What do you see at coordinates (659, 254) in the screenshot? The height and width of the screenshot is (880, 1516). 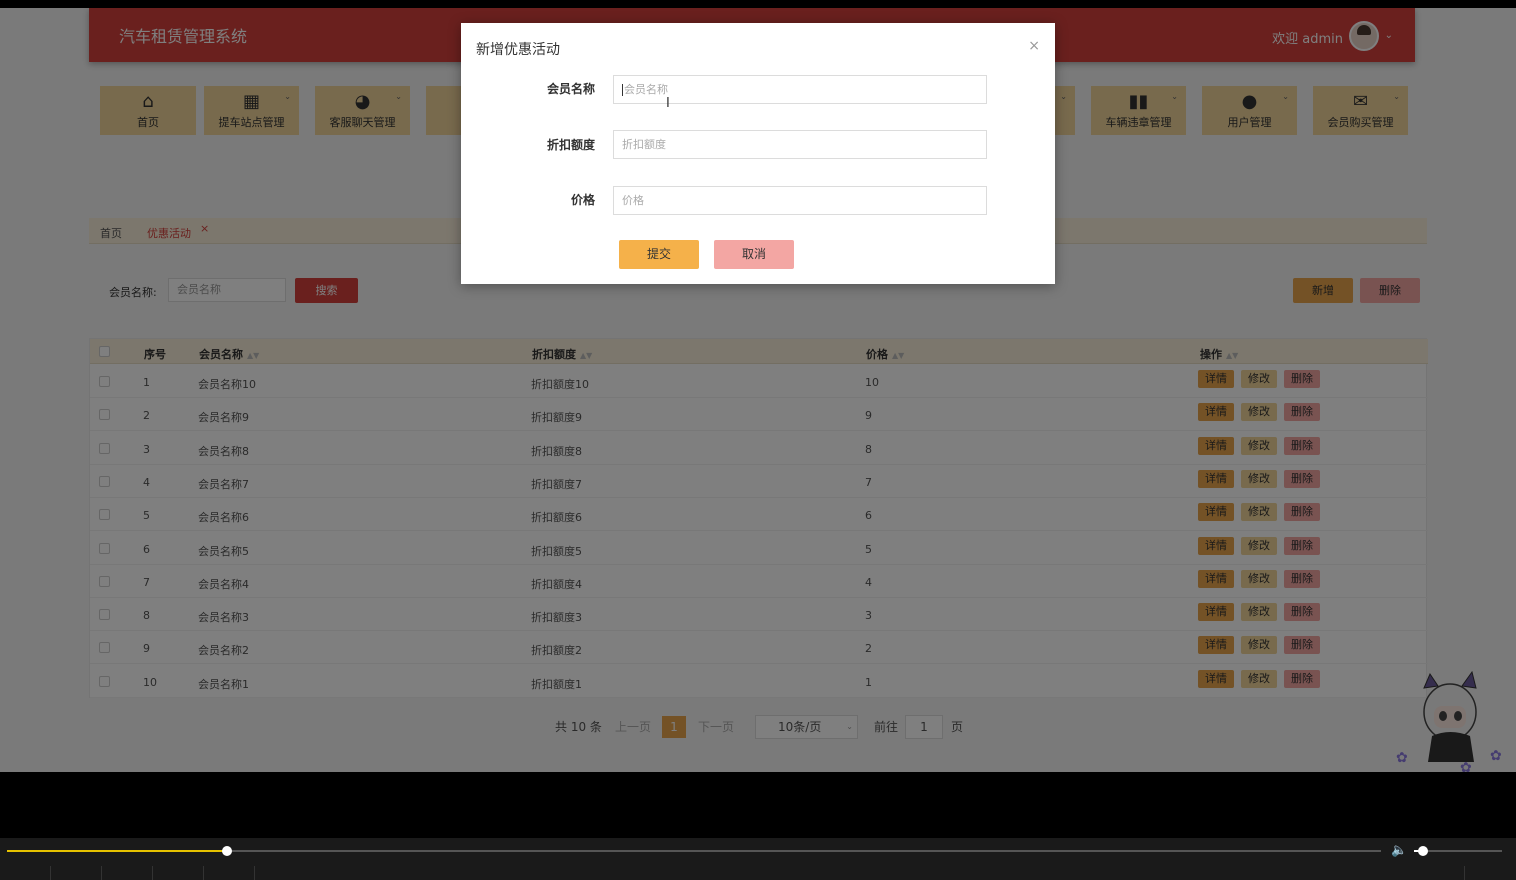 I see `submit-button: 提交` at bounding box center [659, 254].